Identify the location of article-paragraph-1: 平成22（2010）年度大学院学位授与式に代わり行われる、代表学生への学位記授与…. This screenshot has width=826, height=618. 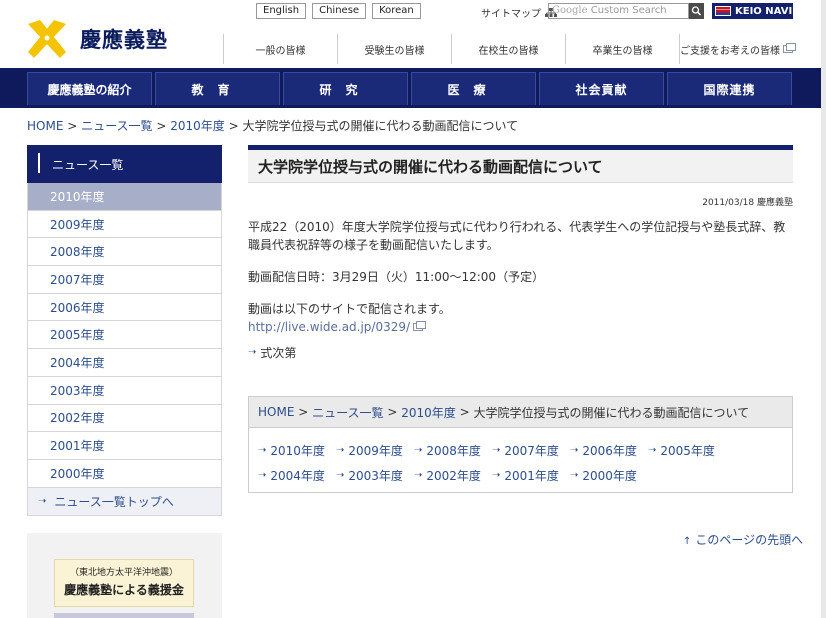
(517, 236).